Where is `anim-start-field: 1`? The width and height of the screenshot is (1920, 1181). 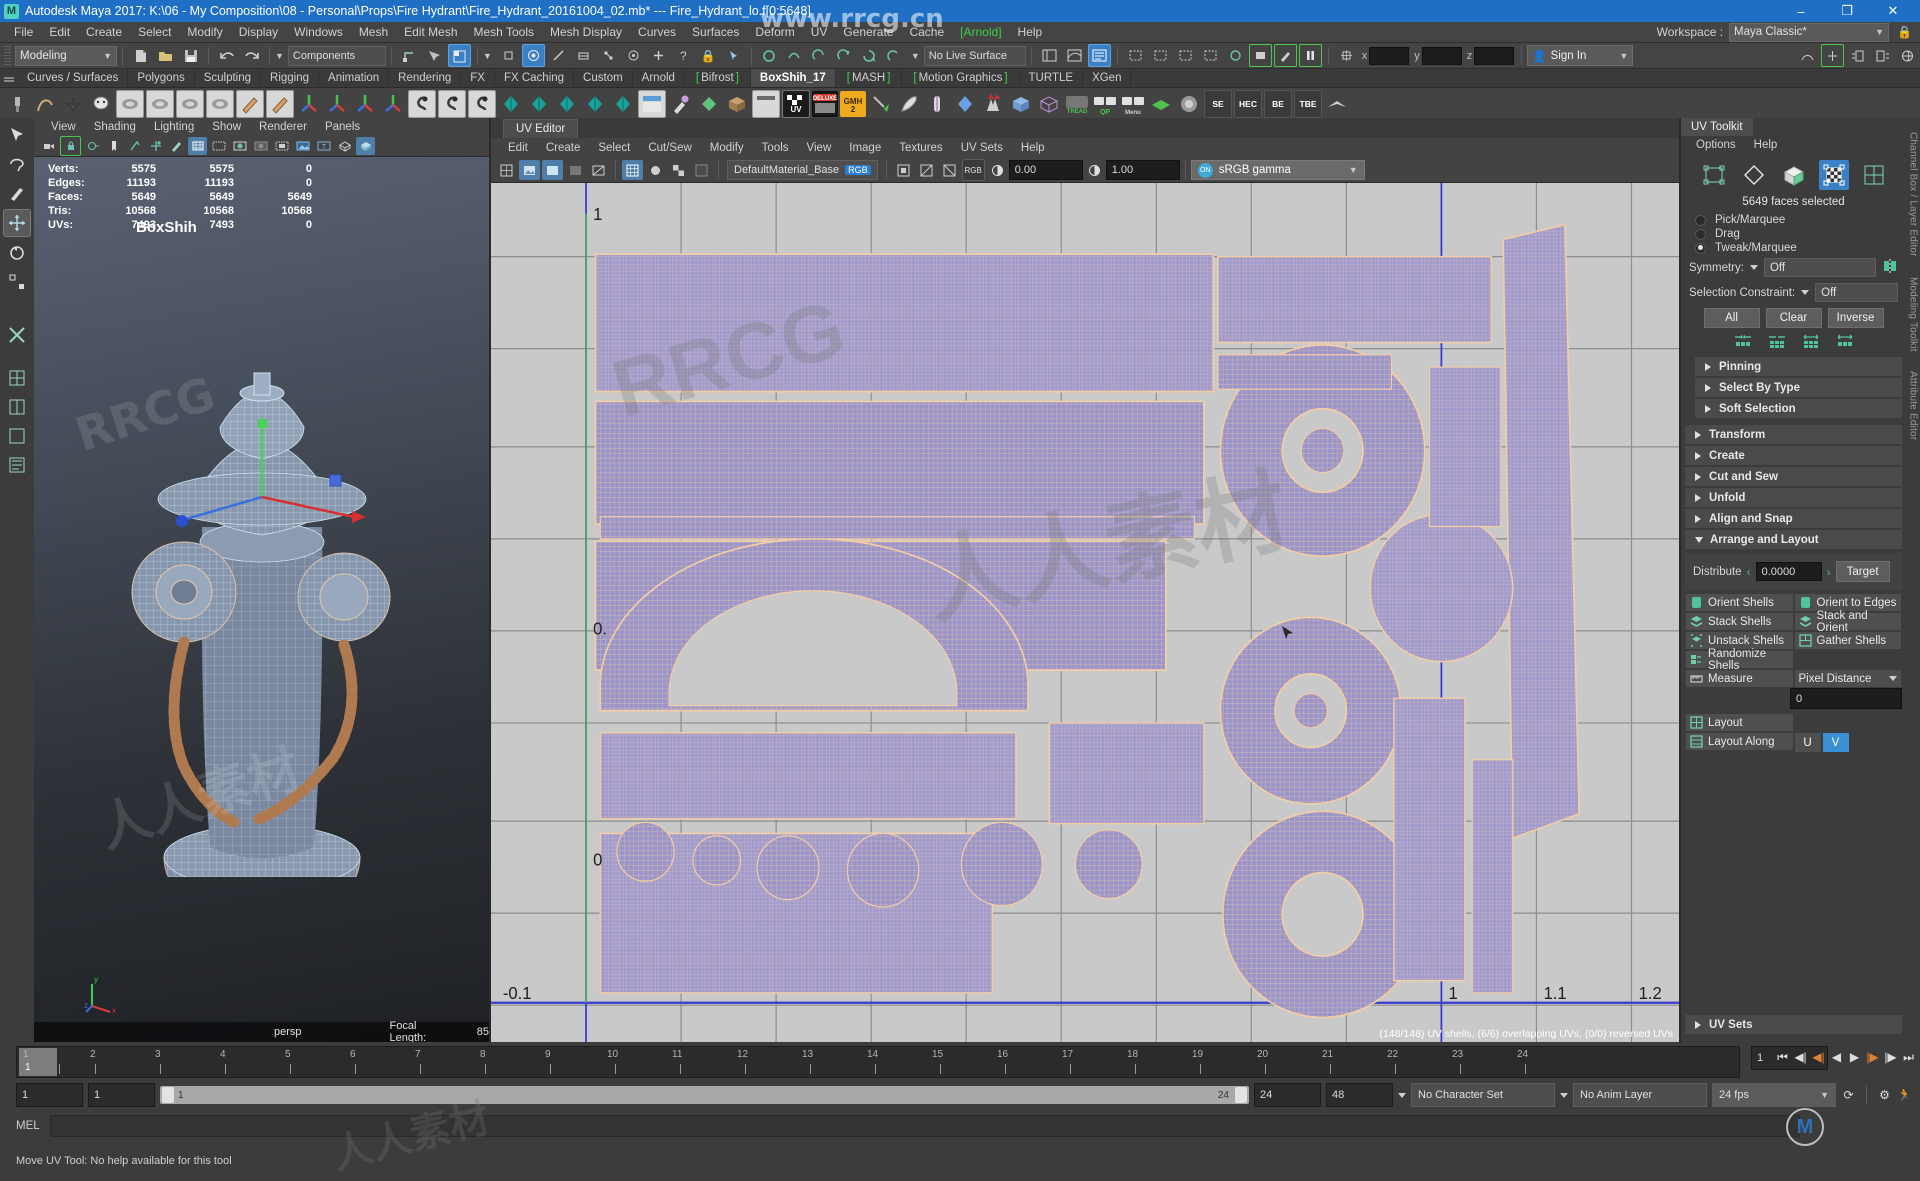 anim-start-field: 1 is located at coordinates (121, 1095).